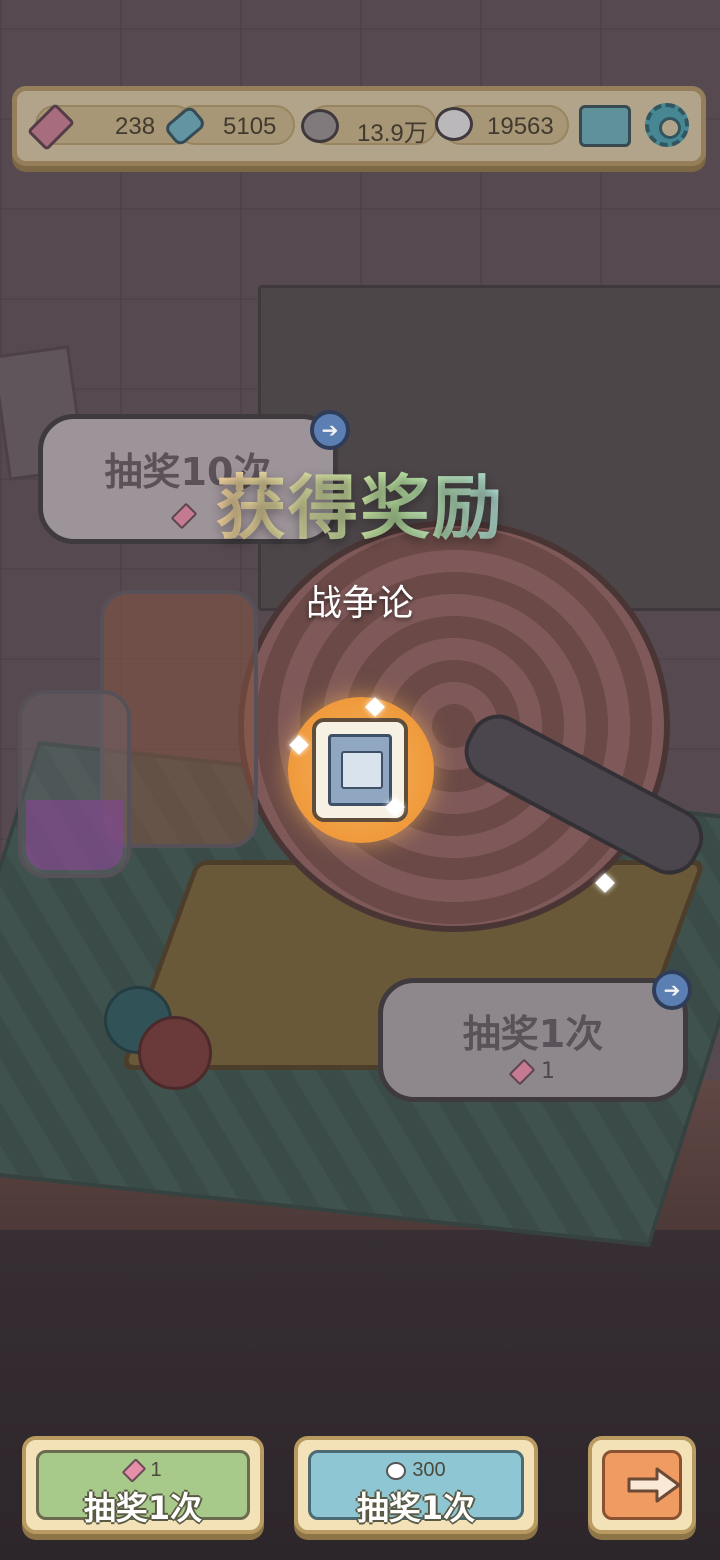 The height and width of the screenshot is (1560, 720). I want to click on arrow-right-icon, so click(654, 1485).